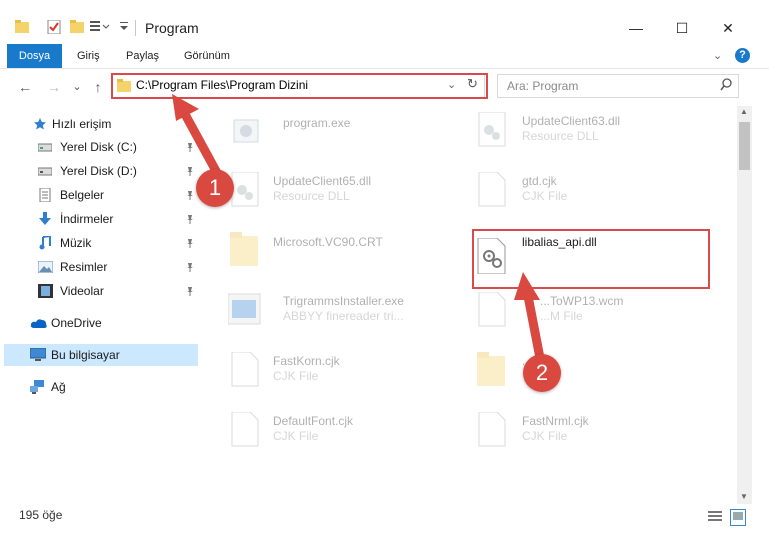 This screenshot has height=536, width=769. Describe the element at coordinates (215, 188) in the screenshot. I see `step-1-badge: 1` at that location.